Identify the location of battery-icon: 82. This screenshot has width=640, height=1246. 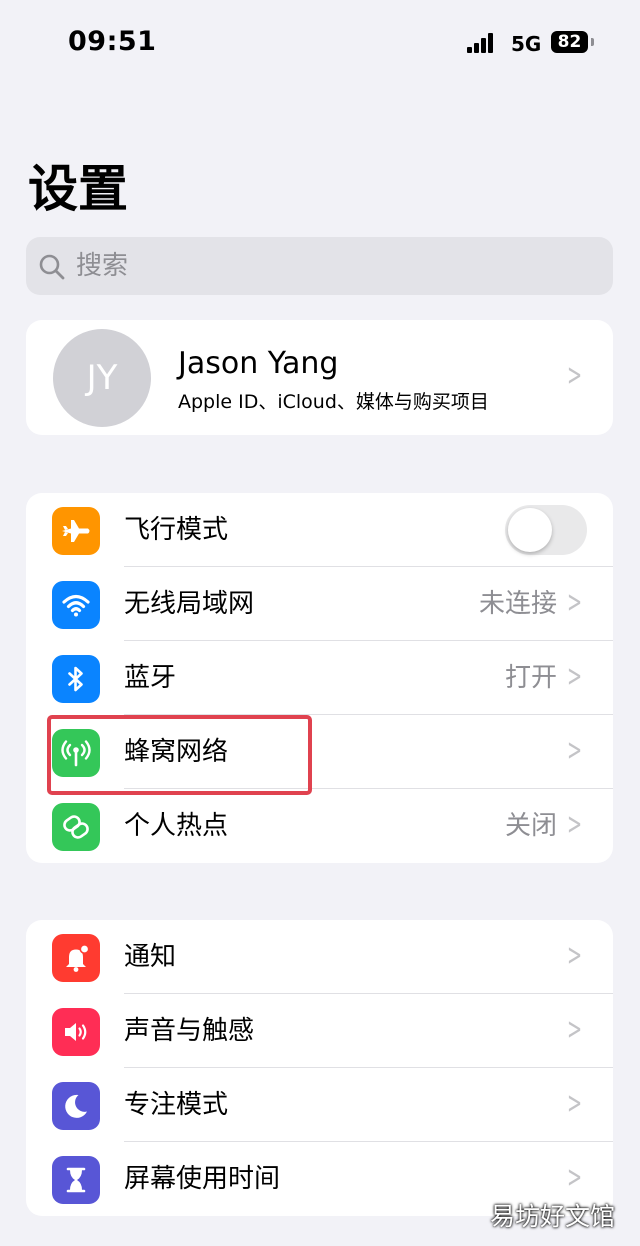
(569, 42).